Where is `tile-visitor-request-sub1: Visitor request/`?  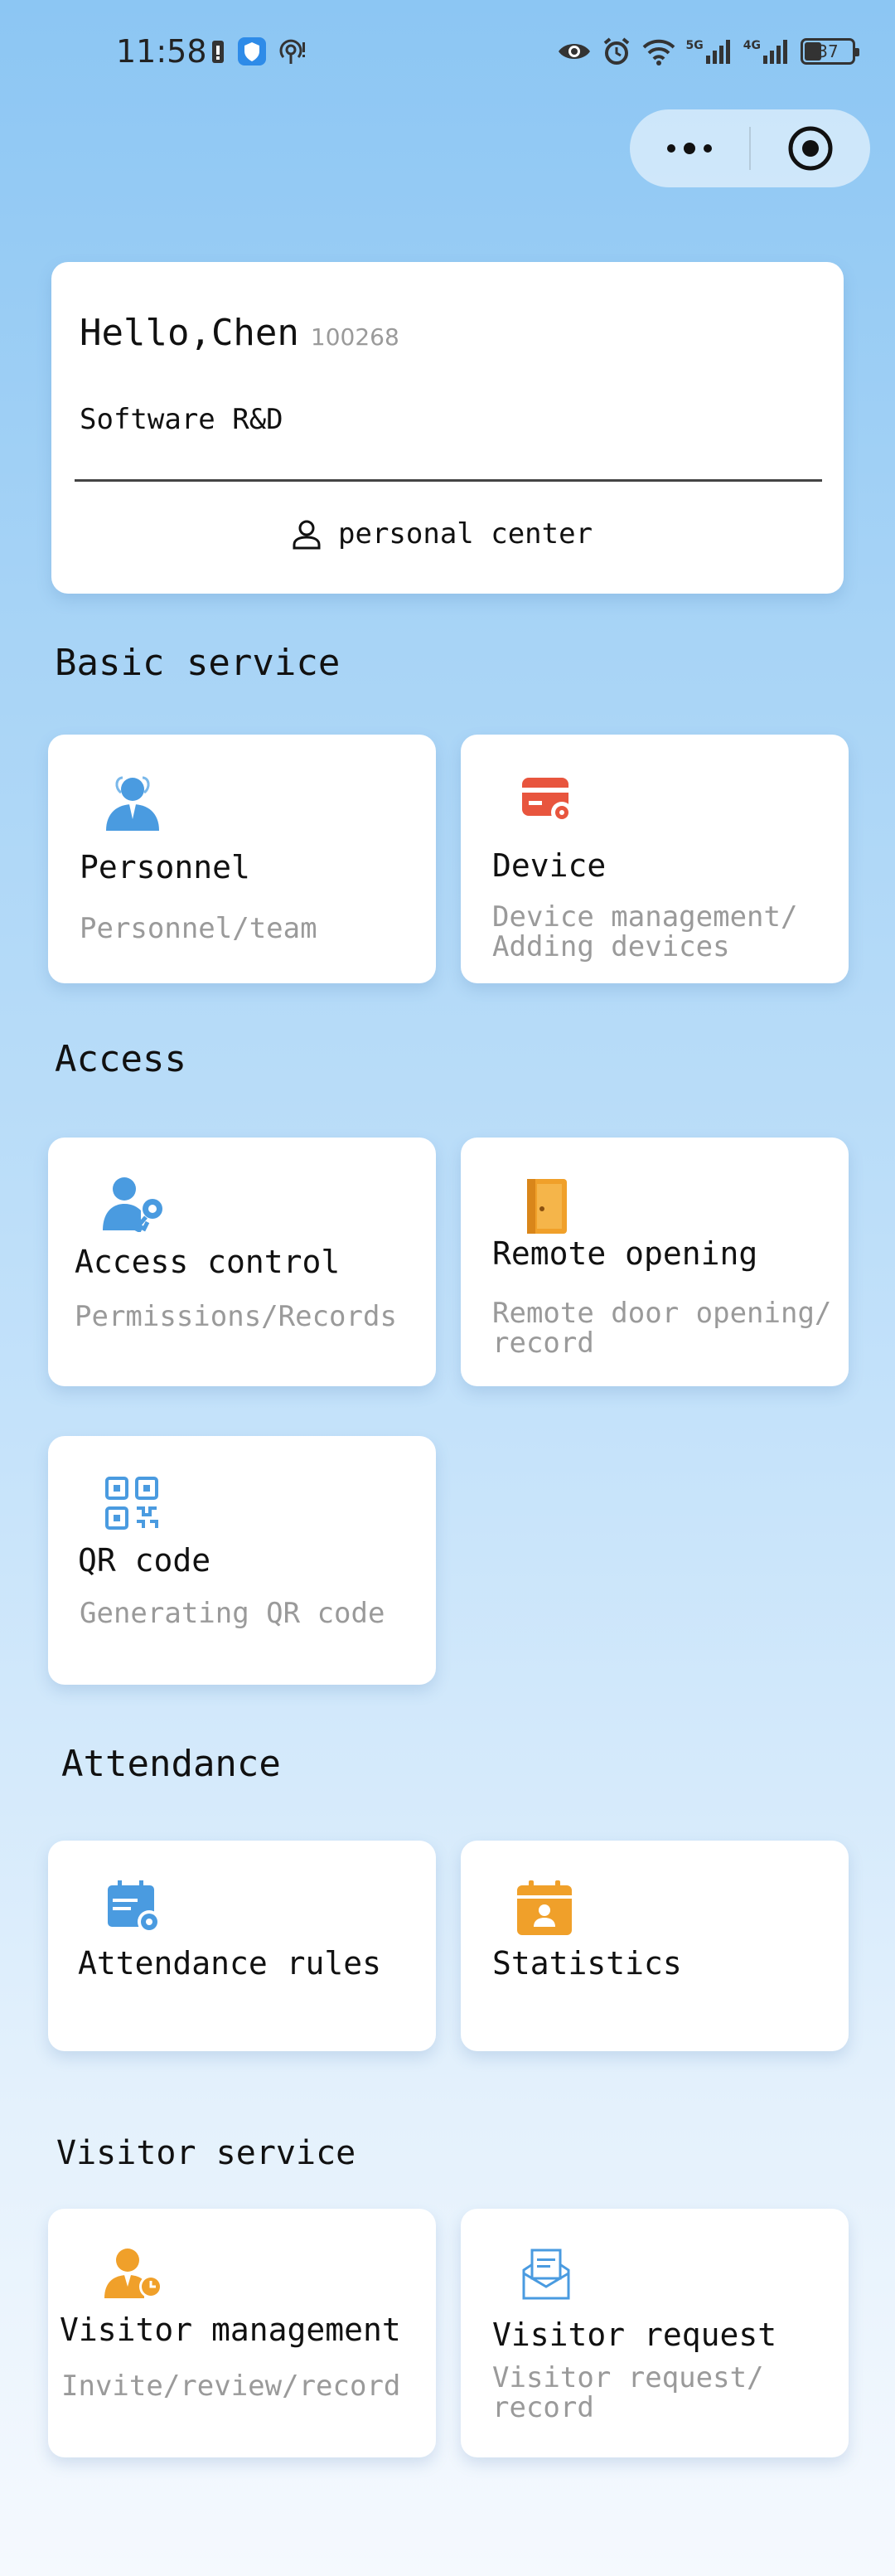 tile-visitor-request-sub1: Visitor request/ is located at coordinates (628, 2377).